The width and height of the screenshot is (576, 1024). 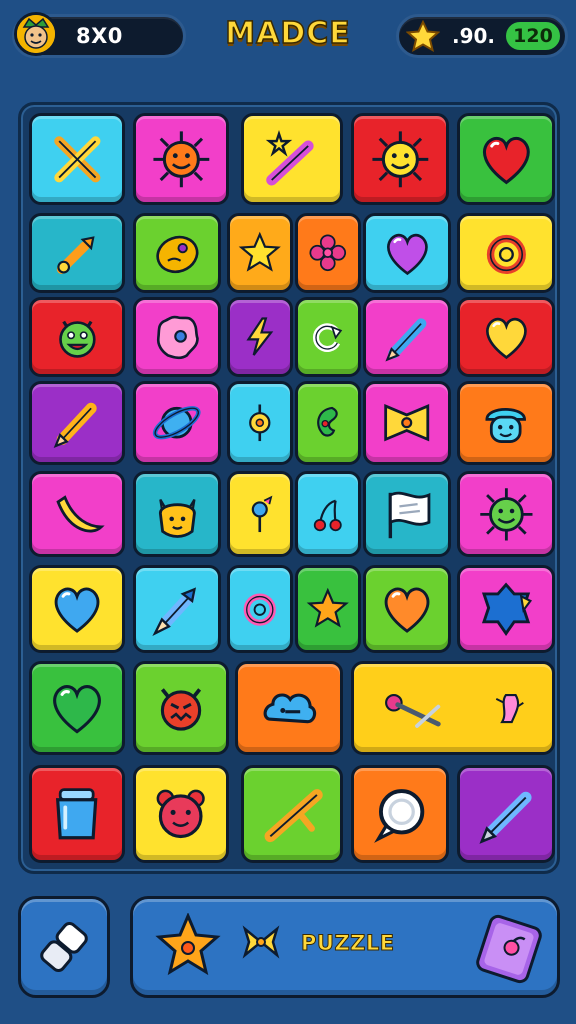 I want to click on tile-pink-bear, so click(x=181, y=814).